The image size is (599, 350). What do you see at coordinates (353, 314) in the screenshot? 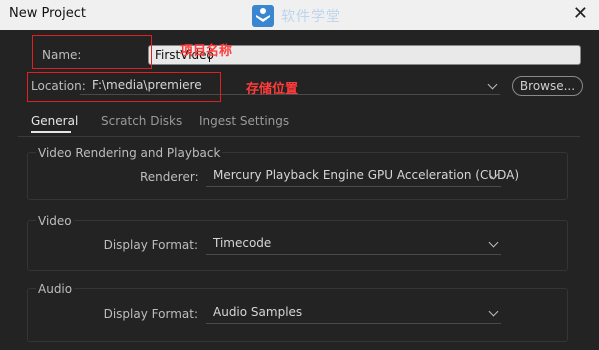
I see `audio-display-format-dropdown: Audio Samples` at bounding box center [353, 314].